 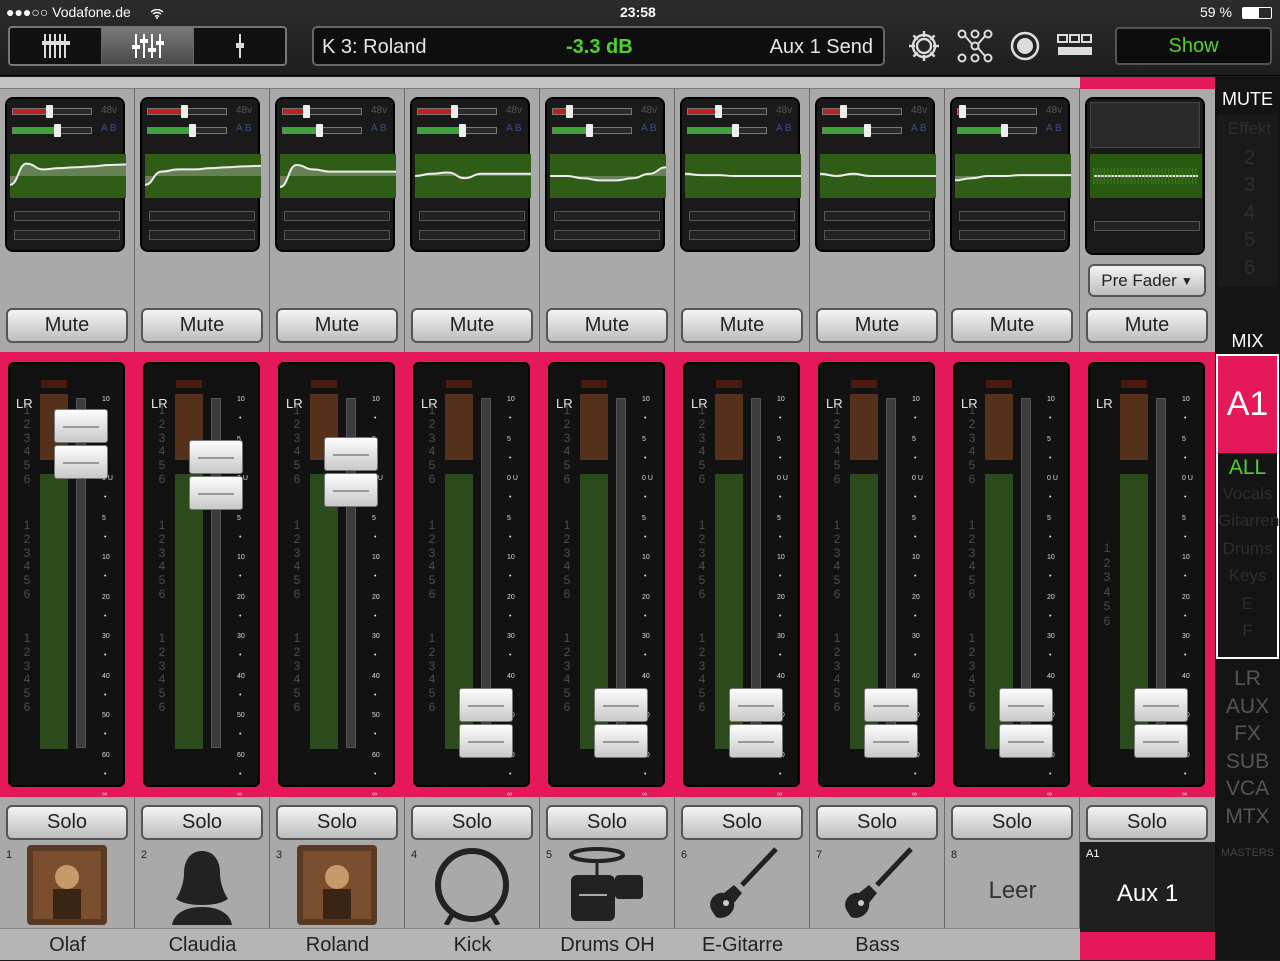 What do you see at coordinates (1147, 280) in the screenshot?
I see `pre-fader-select: Pre Fader ▼` at bounding box center [1147, 280].